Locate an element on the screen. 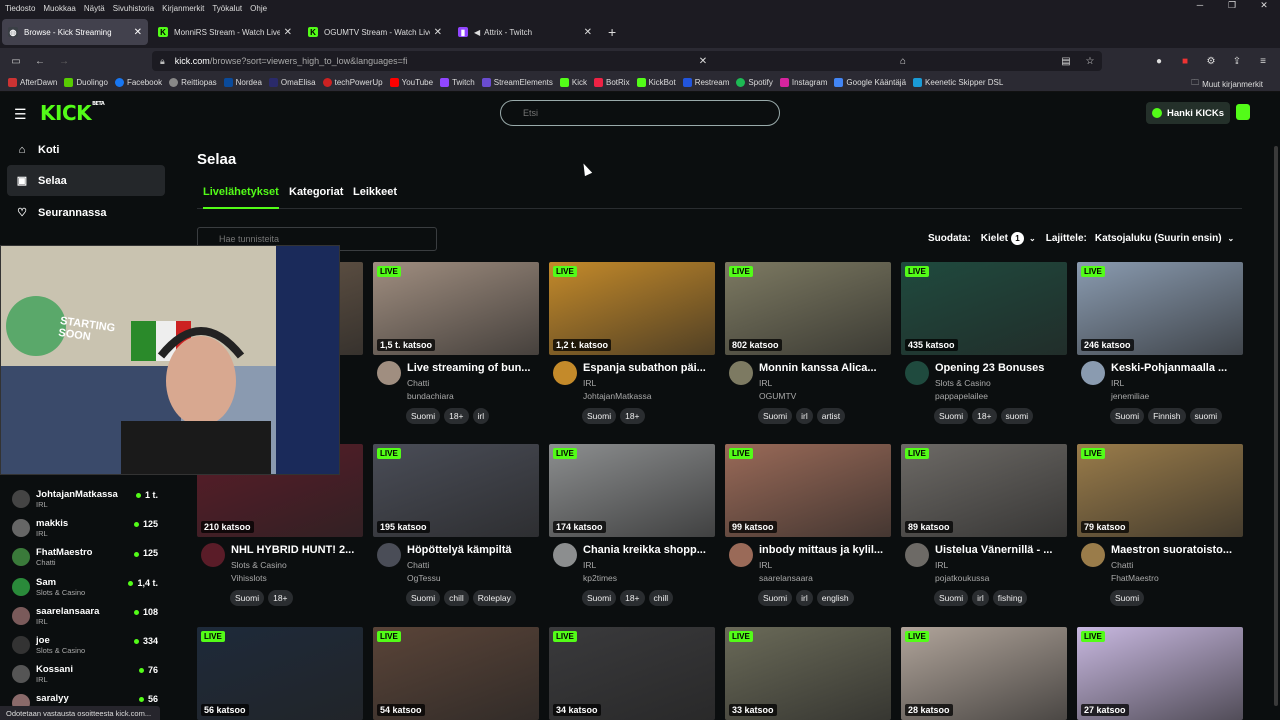  scrollbar-thumb is located at coordinates (1276, 426).